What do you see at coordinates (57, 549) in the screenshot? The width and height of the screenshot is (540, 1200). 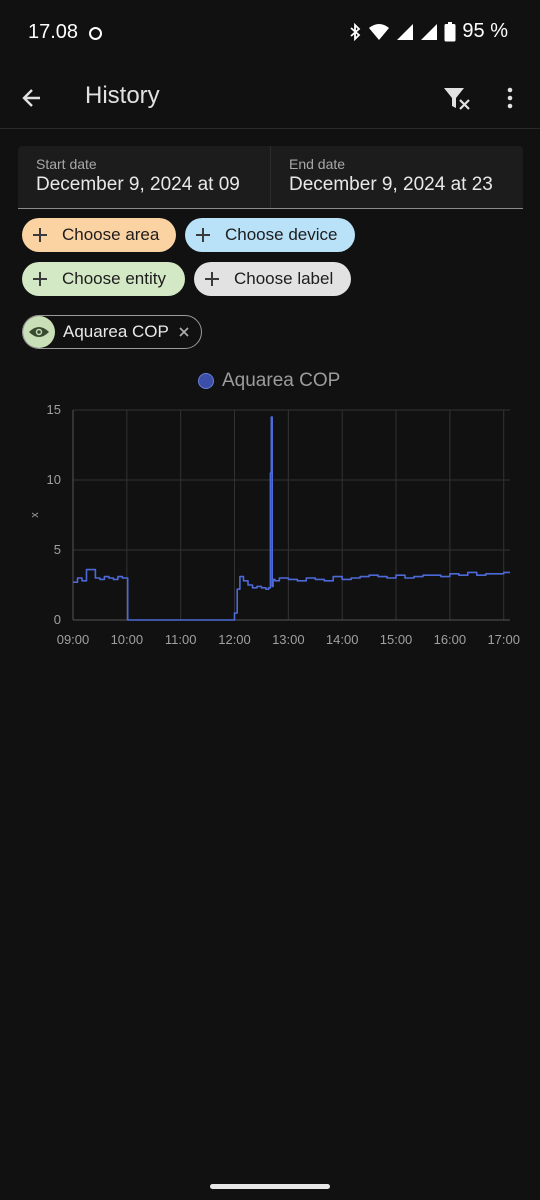 I see `y-tick-label: 5` at bounding box center [57, 549].